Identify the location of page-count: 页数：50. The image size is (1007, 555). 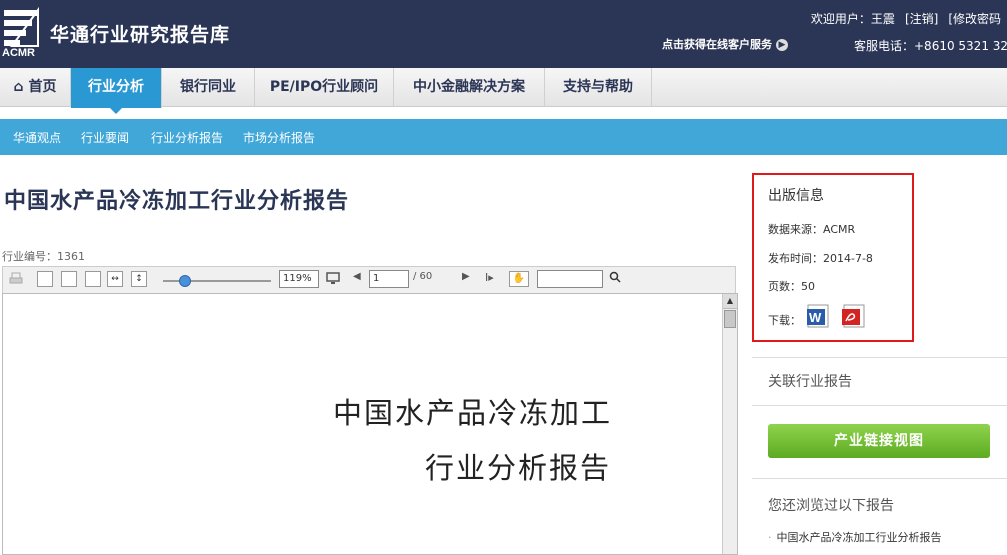
(791, 286).